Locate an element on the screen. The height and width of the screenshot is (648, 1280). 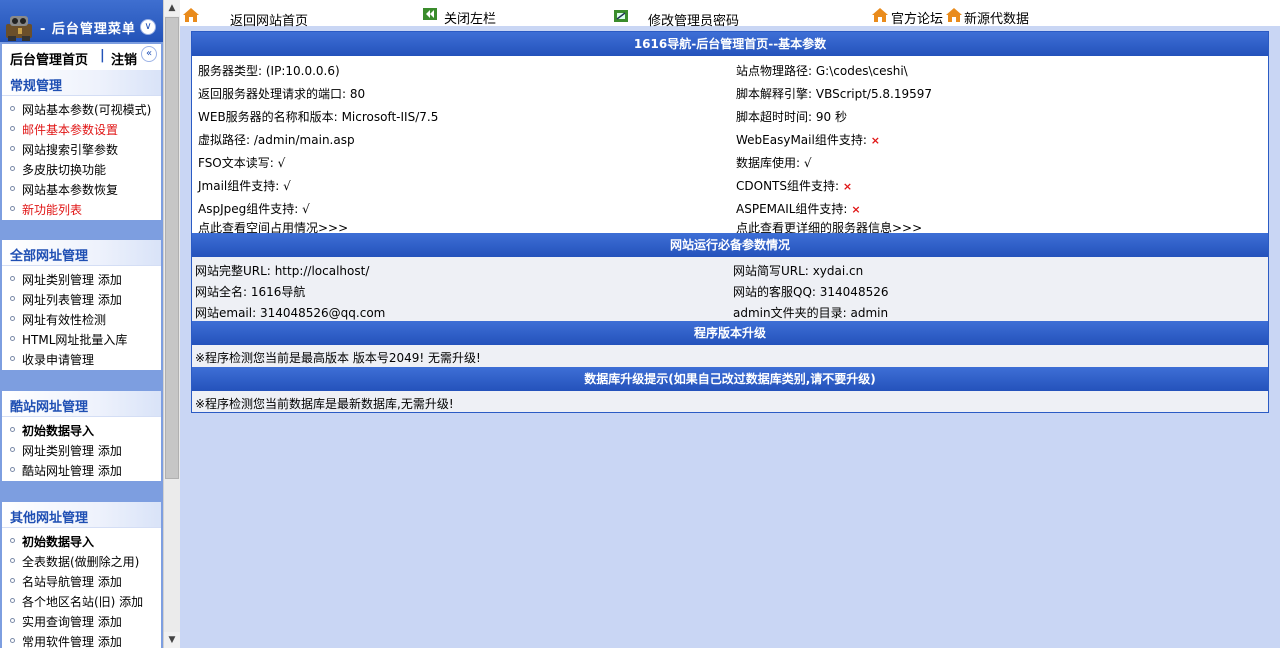
aspjpeg-check-icon: √ is located at coordinates (306, 209).